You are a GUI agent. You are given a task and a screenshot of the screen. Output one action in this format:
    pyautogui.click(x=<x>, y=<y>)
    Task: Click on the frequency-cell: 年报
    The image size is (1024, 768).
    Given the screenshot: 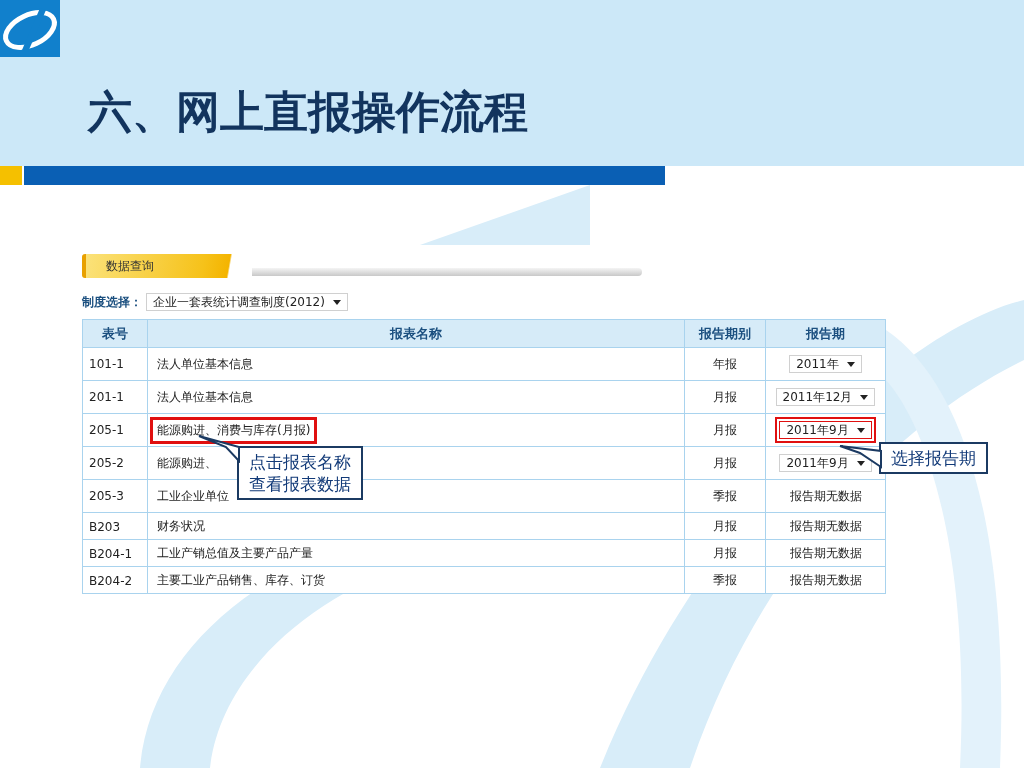 What is the action you would take?
    pyautogui.click(x=725, y=364)
    